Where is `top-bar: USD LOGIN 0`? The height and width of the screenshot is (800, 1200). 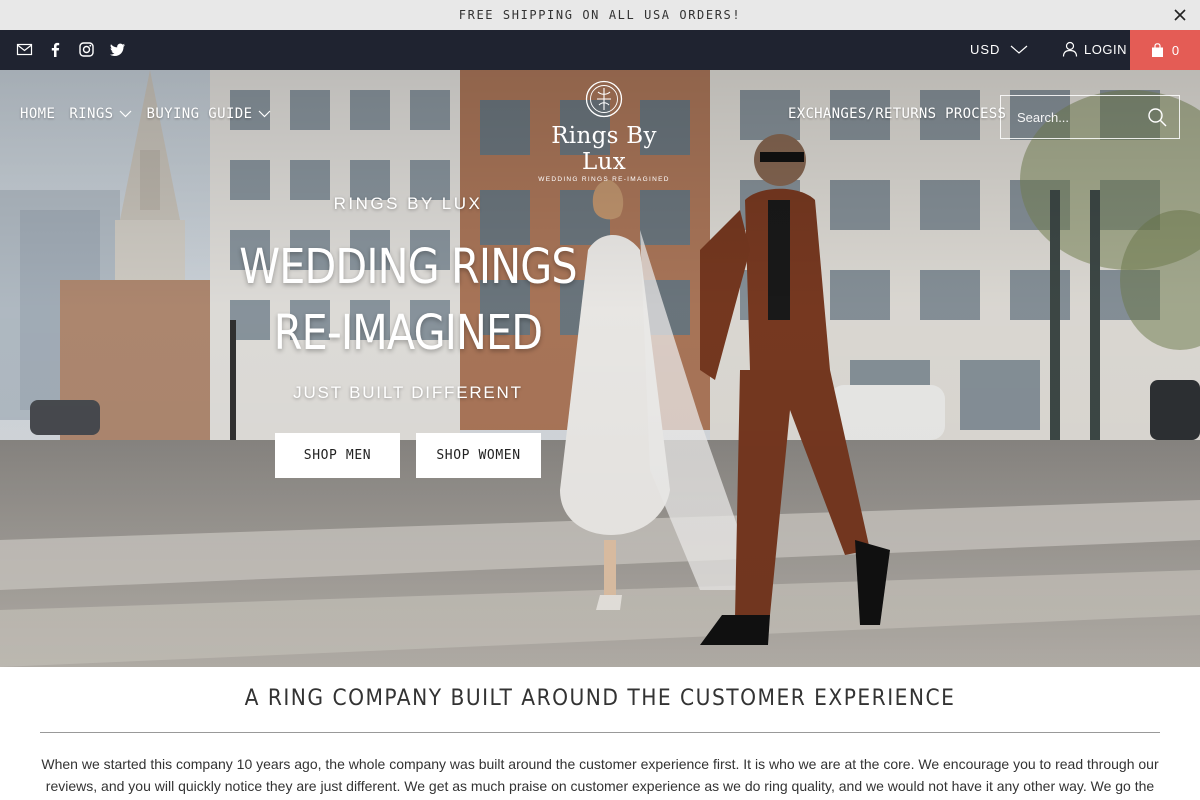
top-bar: USD LOGIN 0 is located at coordinates (600, 50).